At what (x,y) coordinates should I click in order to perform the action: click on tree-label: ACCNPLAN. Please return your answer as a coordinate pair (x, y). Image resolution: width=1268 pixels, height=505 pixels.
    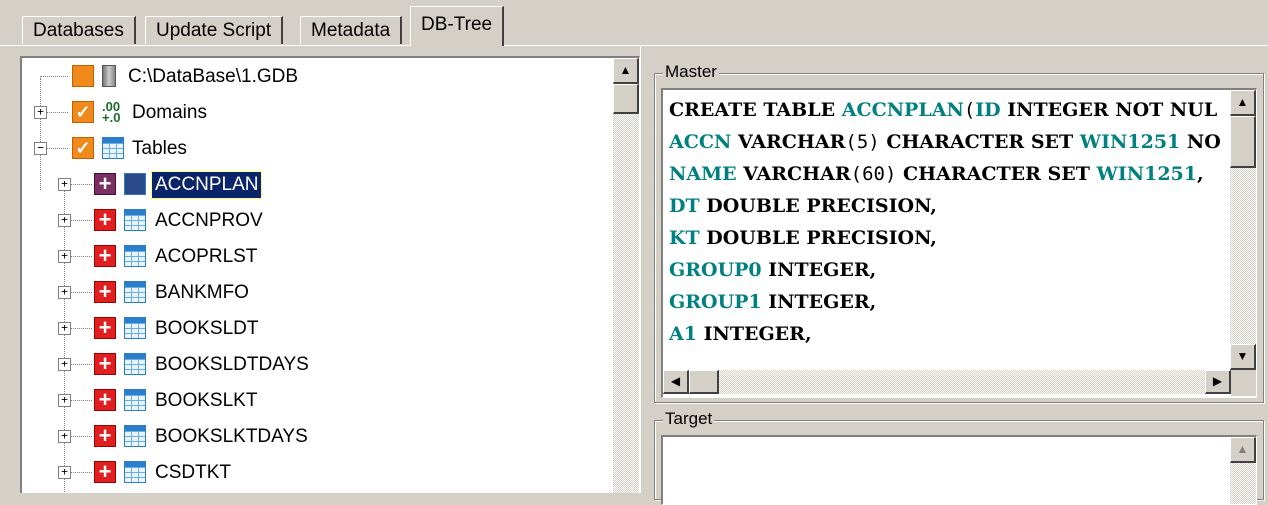
    Looking at the image, I should click on (206, 185).